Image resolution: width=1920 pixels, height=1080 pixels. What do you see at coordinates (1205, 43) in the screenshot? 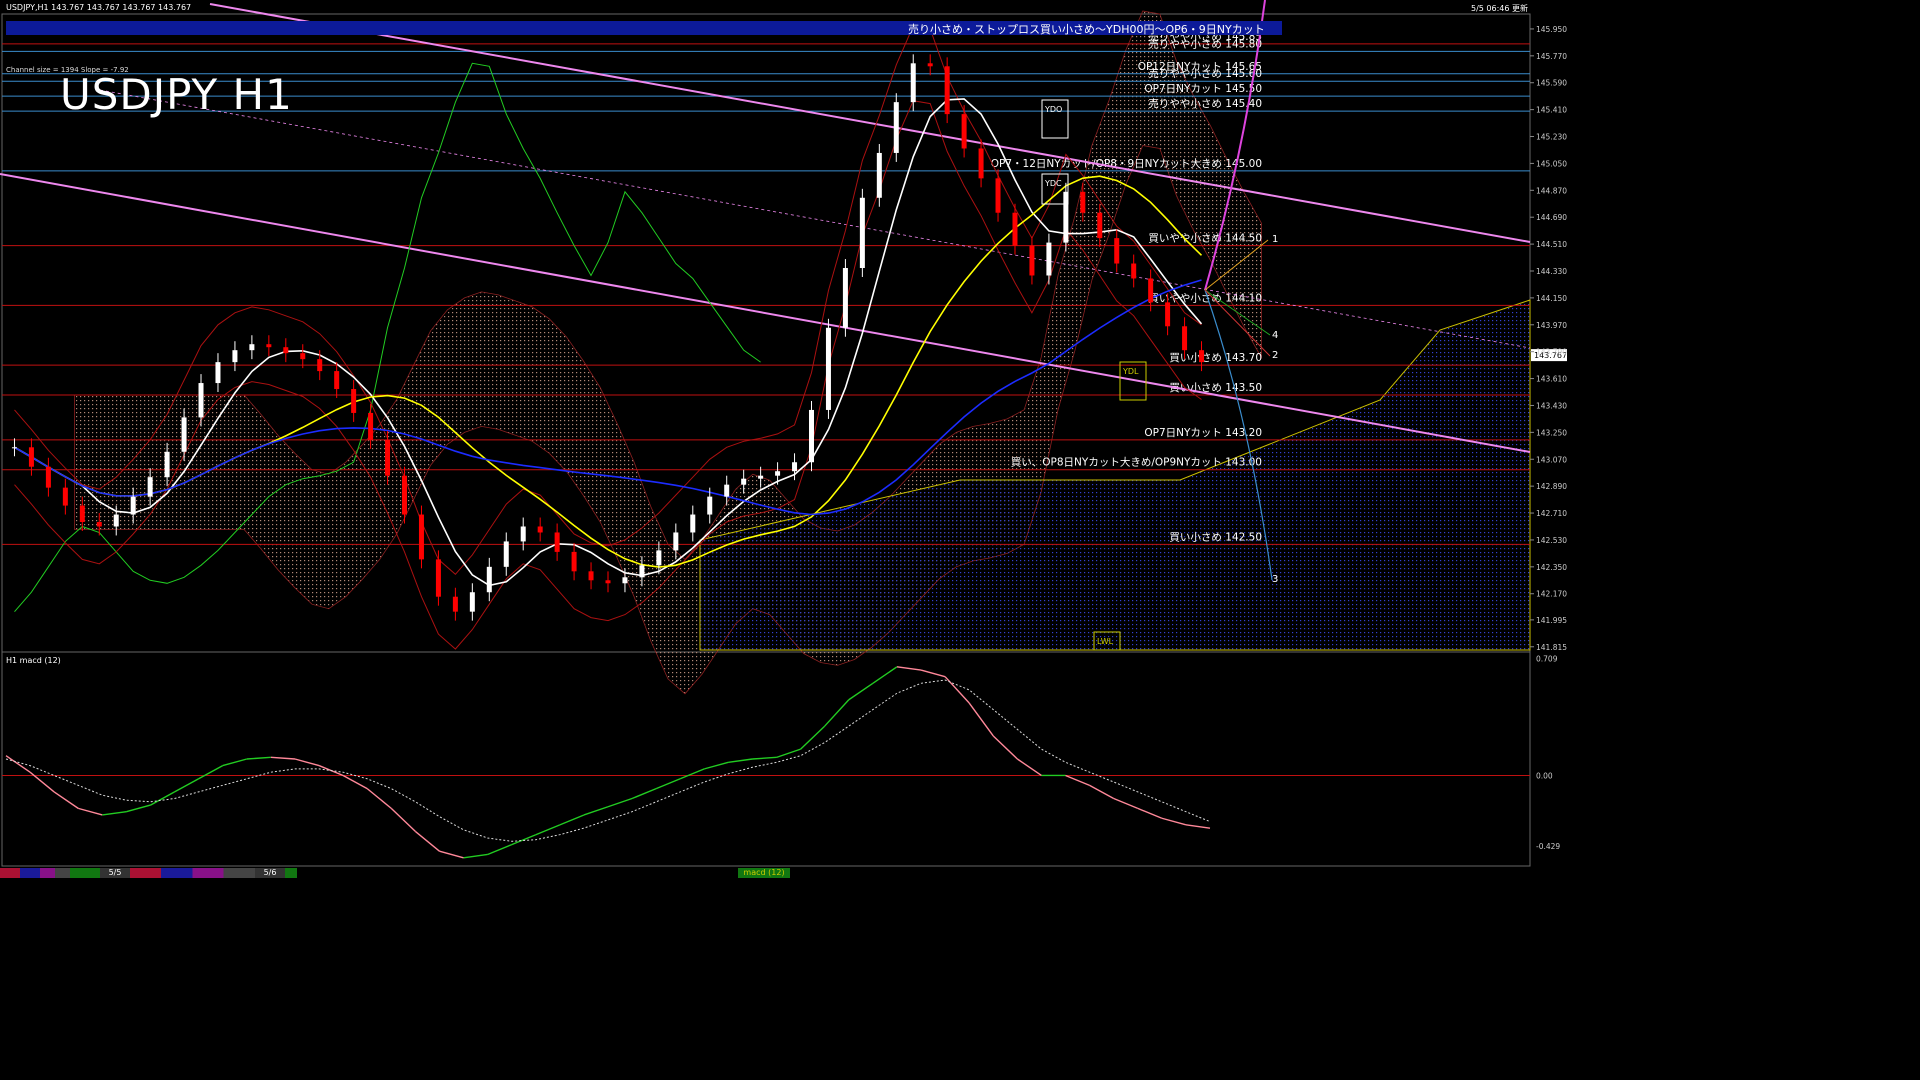
I see `level-label: 売りやや小さめ 145.80` at bounding box center [1205, 43].